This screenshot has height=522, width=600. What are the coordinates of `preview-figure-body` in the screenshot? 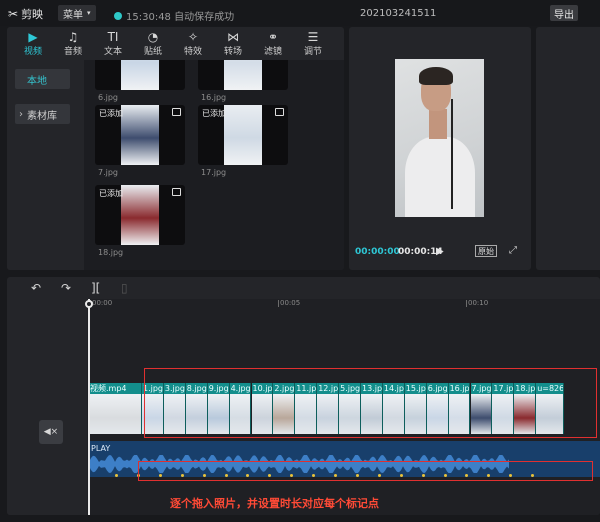 It's located at (440, 177).